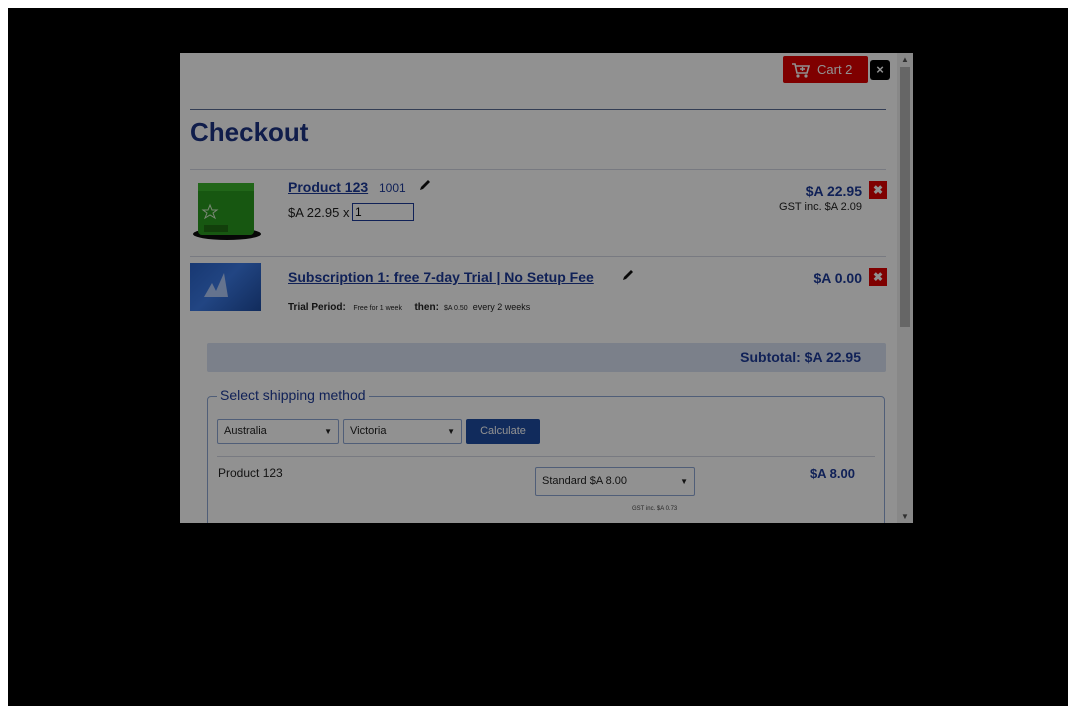 The height and width of the screenshot is (706, 1076). I want to click on state-value: Victoria, so click(368, 431).